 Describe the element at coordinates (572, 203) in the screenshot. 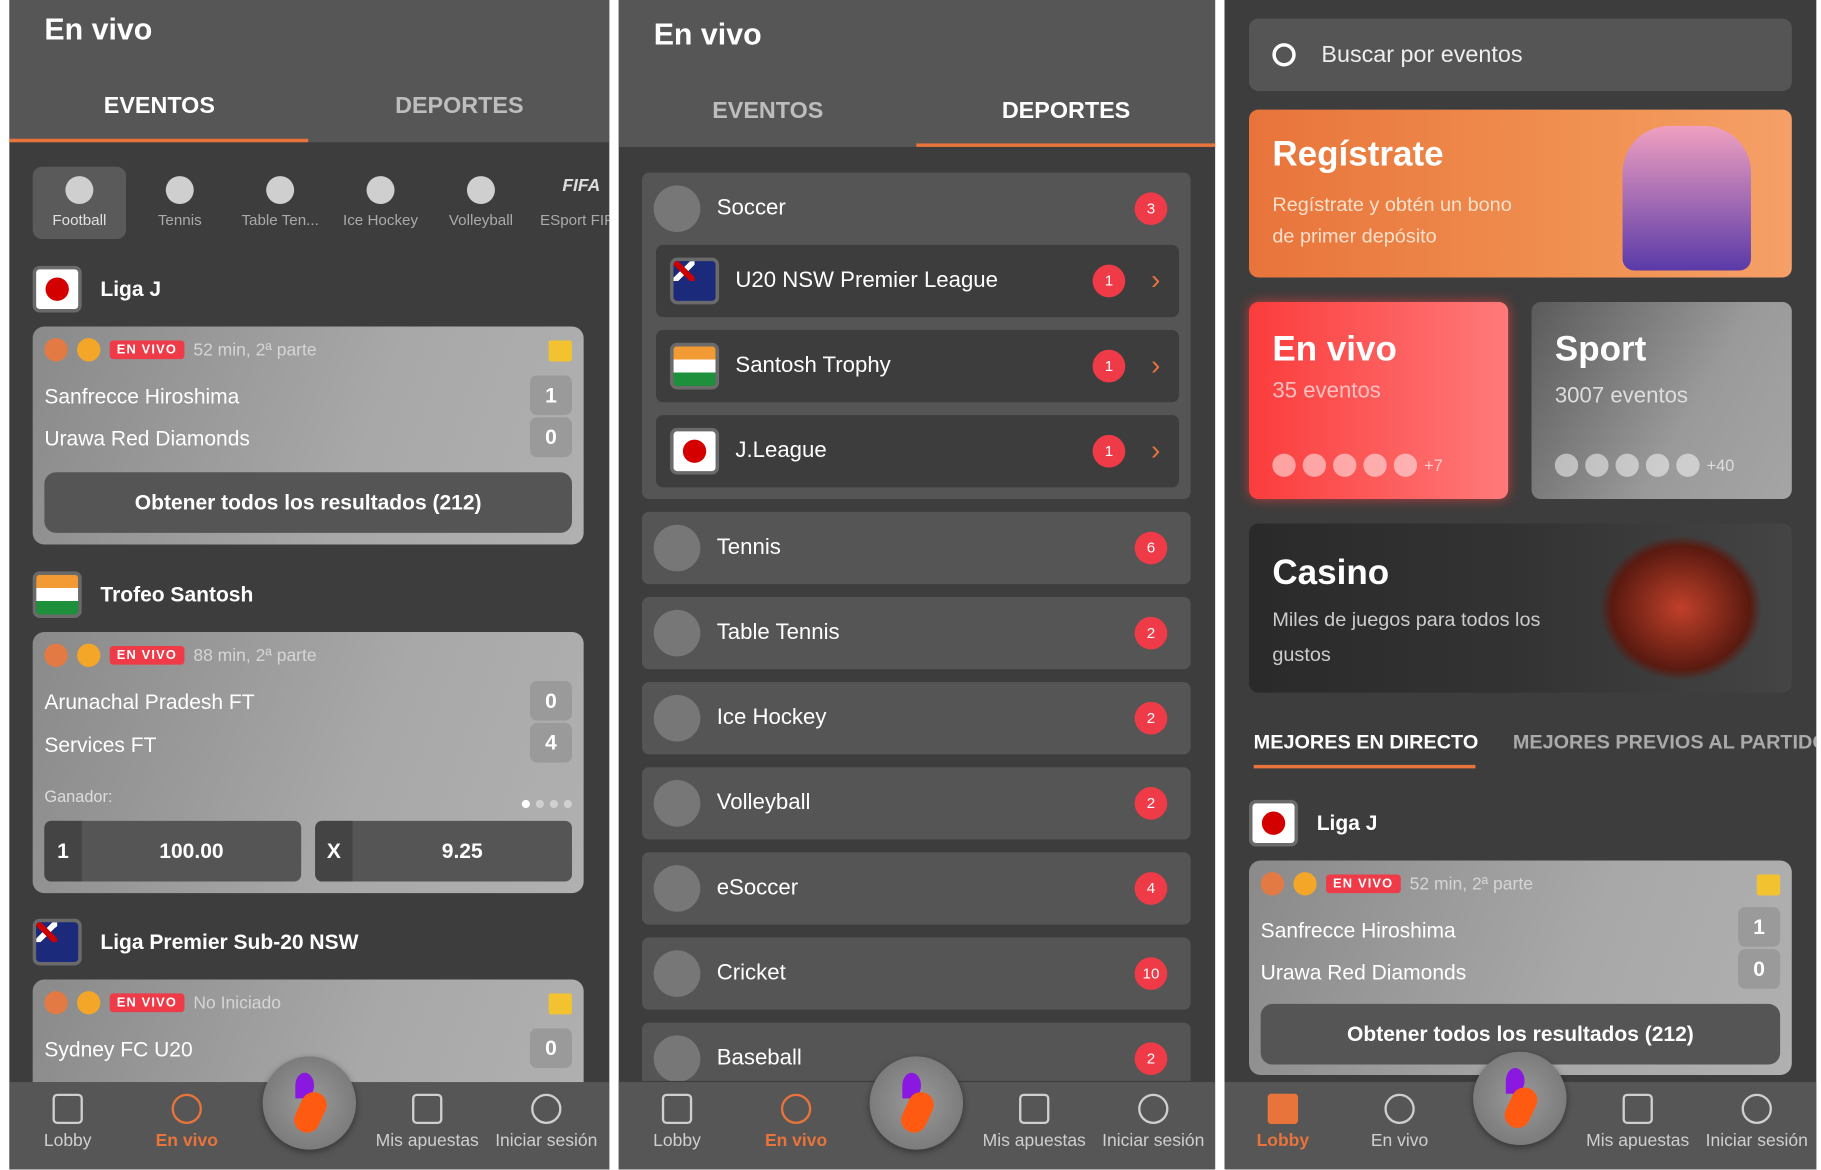

I see `sport-esport-fifa: FIFA ESport FIFA` at that location.